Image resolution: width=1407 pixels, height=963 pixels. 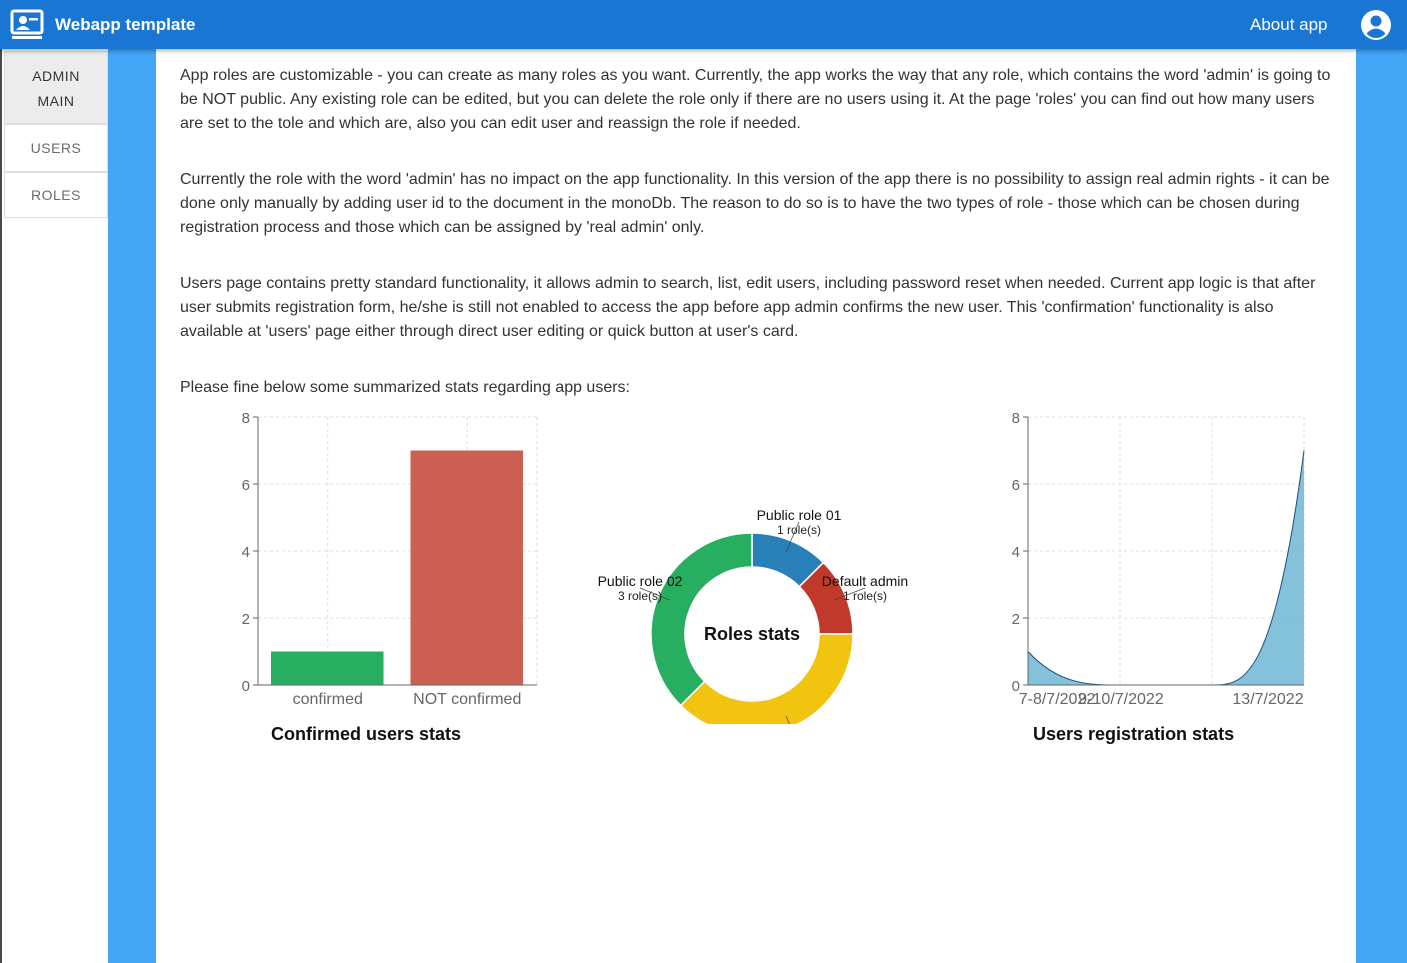 I want to click on sidebar-item-label: ROLES, so click(x=56, y=195).